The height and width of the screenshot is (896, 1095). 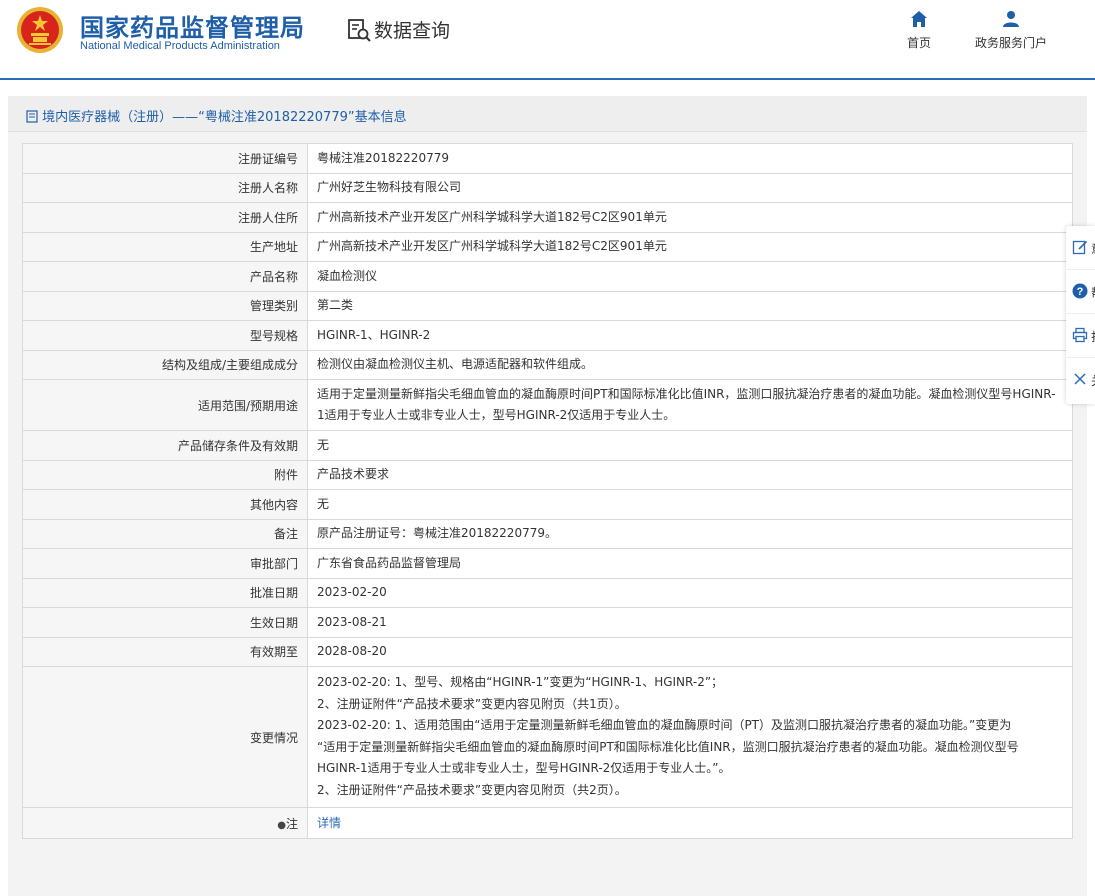 I want to click on note-label: ●注, so click(x=165, y=823).